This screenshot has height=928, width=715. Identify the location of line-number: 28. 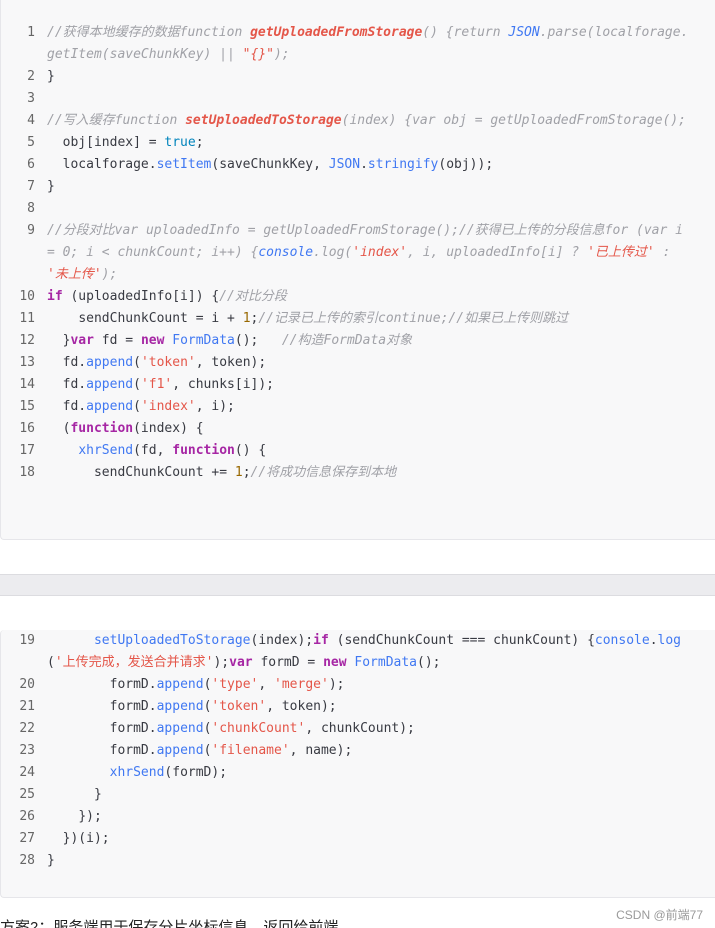
(27, 860).